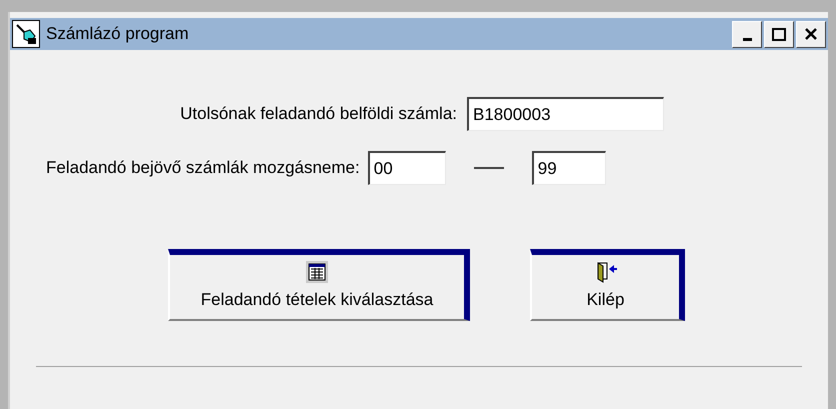 This screenshot has width=836, height=409. I want to click on minimize-button, so click(747, 34).